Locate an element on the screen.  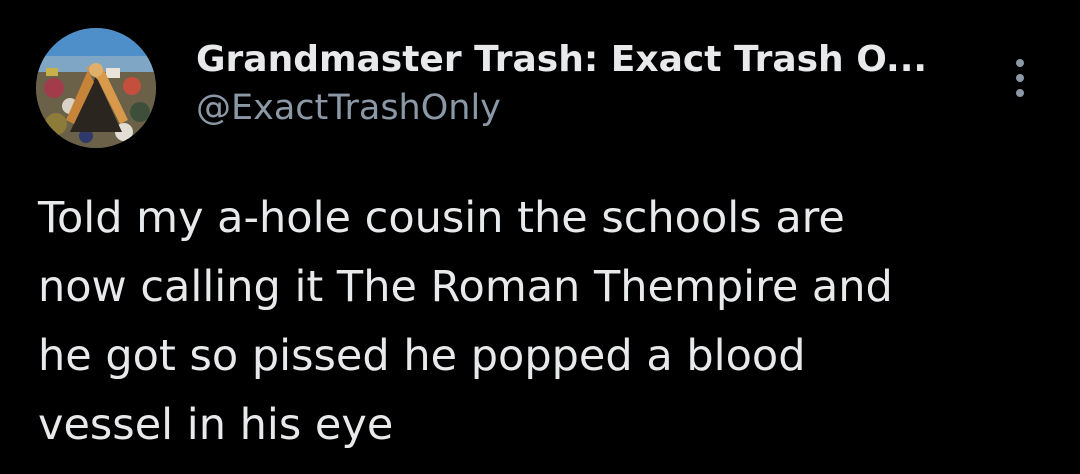
more-vertical-icon is located at coordinates (1020, 63).